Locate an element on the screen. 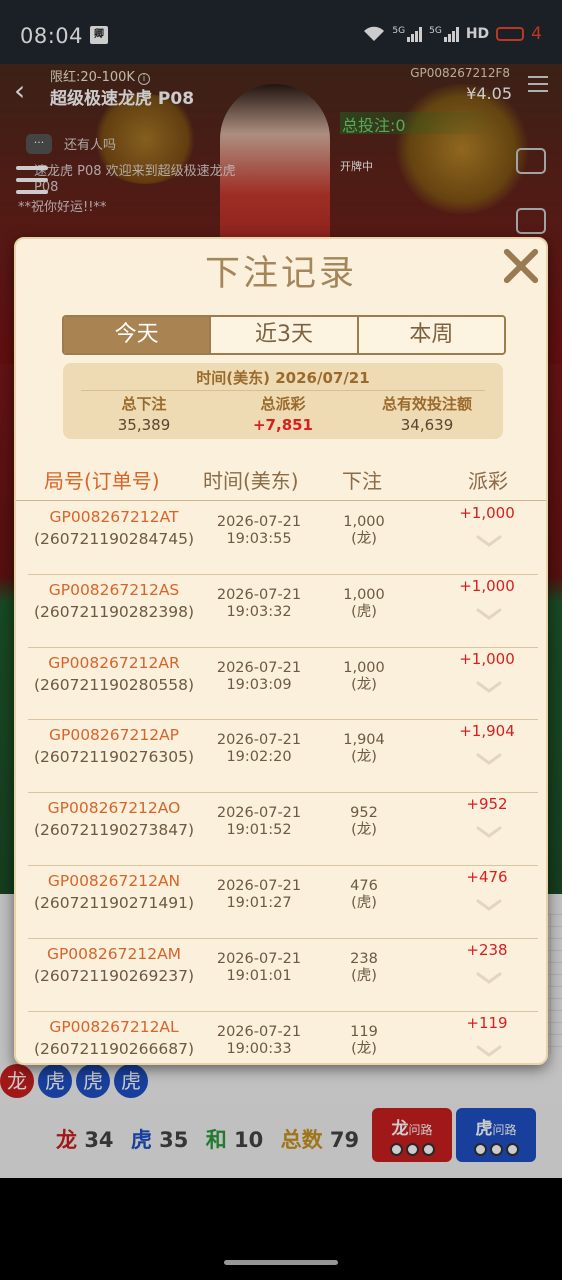  date-range-tabs: 今天 近3天 本周 is located at coordinates (284, 335).